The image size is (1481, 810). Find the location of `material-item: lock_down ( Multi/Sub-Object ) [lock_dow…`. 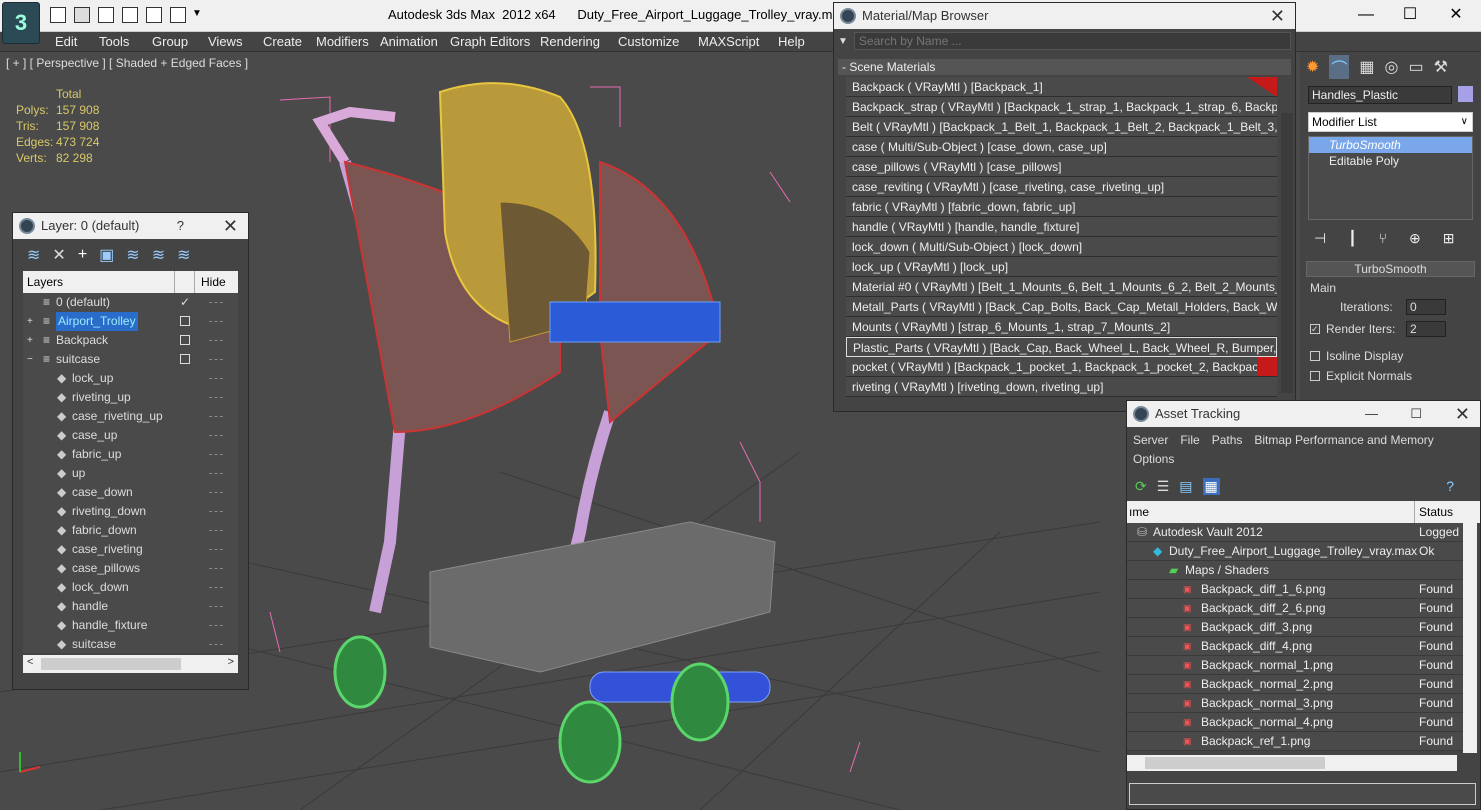

material-item: lock_down ( Multi/Sub-Object ) [lock_dow… is located at coordinates (1061, 247).